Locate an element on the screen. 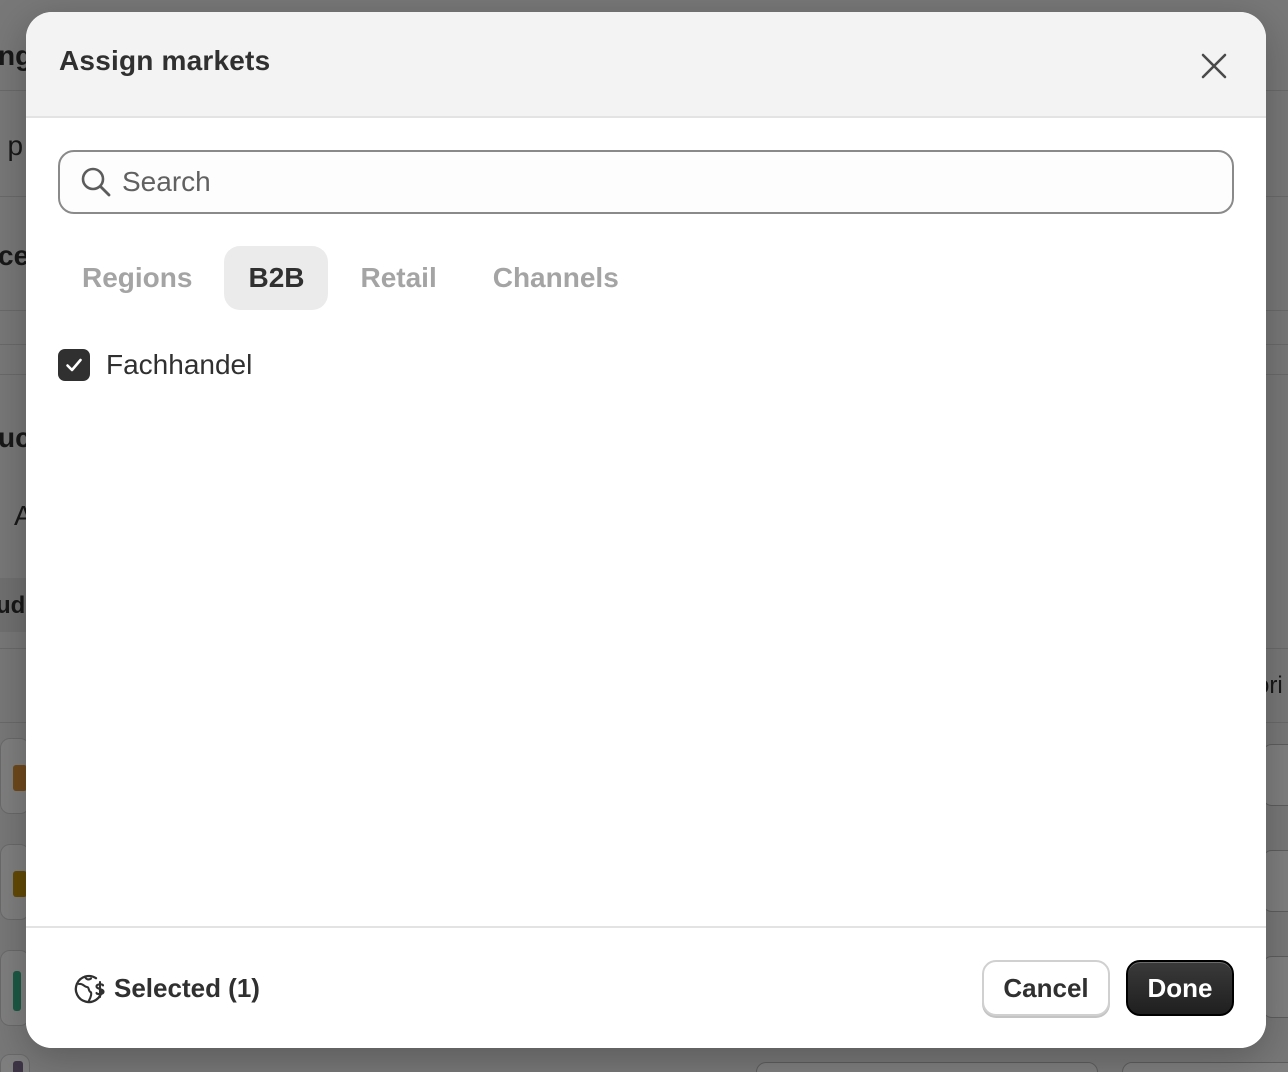  close-button is located at coordinates (1214, 66).